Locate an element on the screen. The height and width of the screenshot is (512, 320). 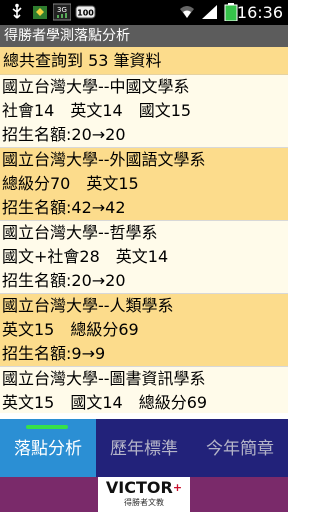
3g-icon: 3G is located at coordinates (62, 12).